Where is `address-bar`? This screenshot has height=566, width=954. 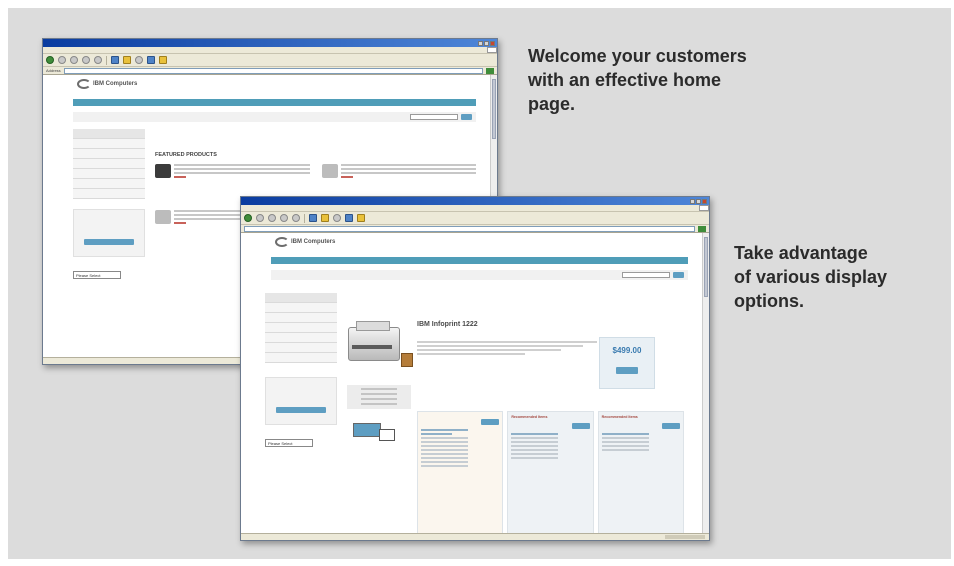
address-bar is located at coordinates (475, 229).